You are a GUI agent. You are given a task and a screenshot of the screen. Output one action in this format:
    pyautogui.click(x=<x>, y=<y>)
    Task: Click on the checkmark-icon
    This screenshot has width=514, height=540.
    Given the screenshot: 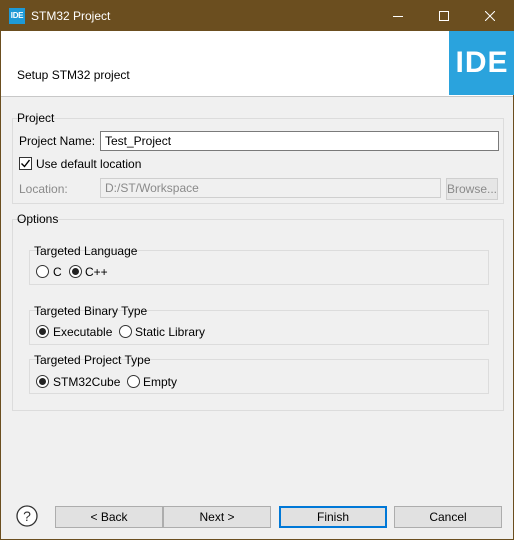 What is the action you would take?
    pyautogui.click(x=25, y=163)
    